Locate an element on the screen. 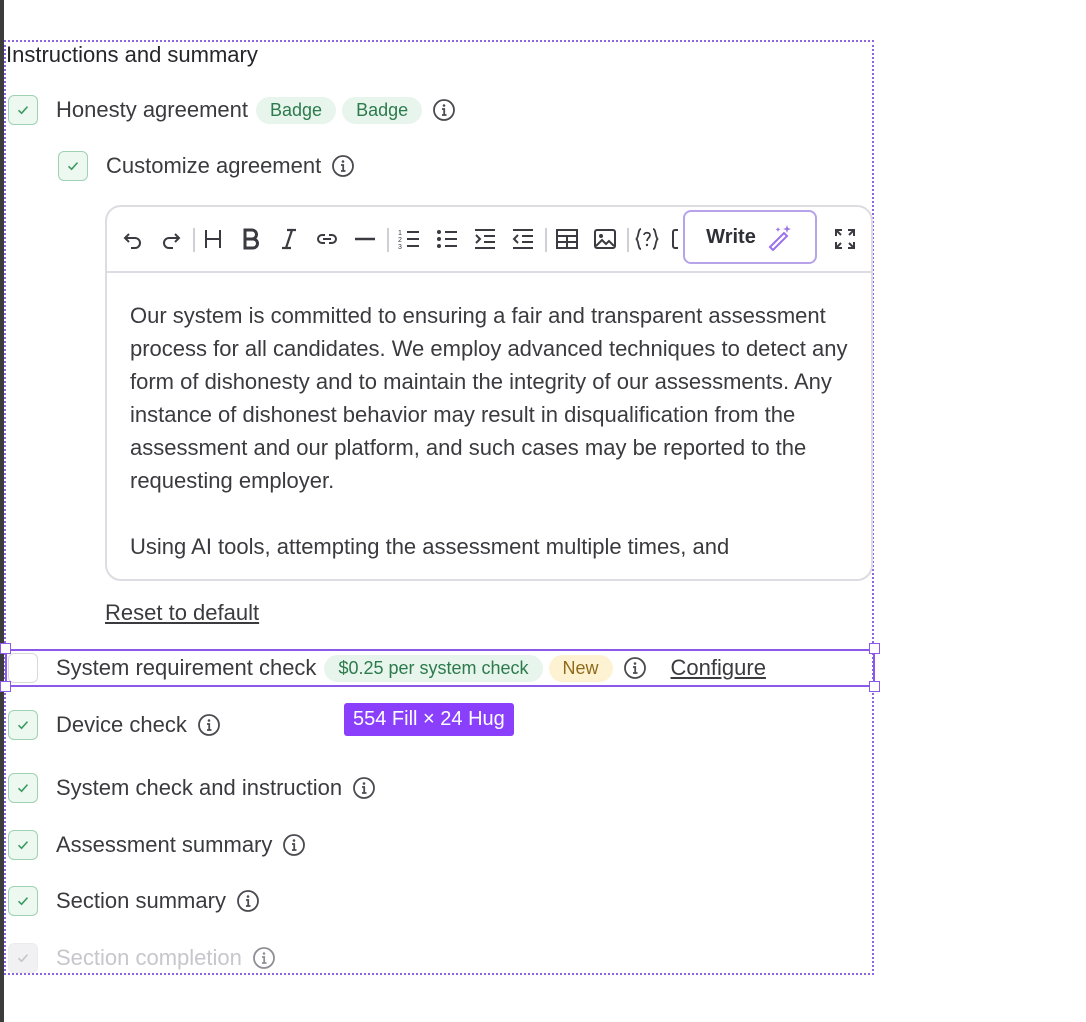 This screenshot has width=1086, height=1022. assessment-summary-label: Assessment summary is located at coordinates (164, 844).